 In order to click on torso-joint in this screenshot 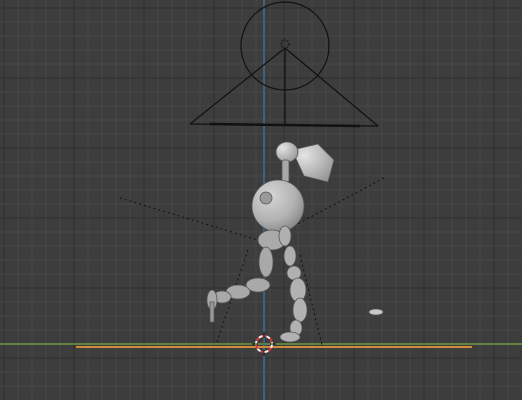, I will do `click(266, 198)`.